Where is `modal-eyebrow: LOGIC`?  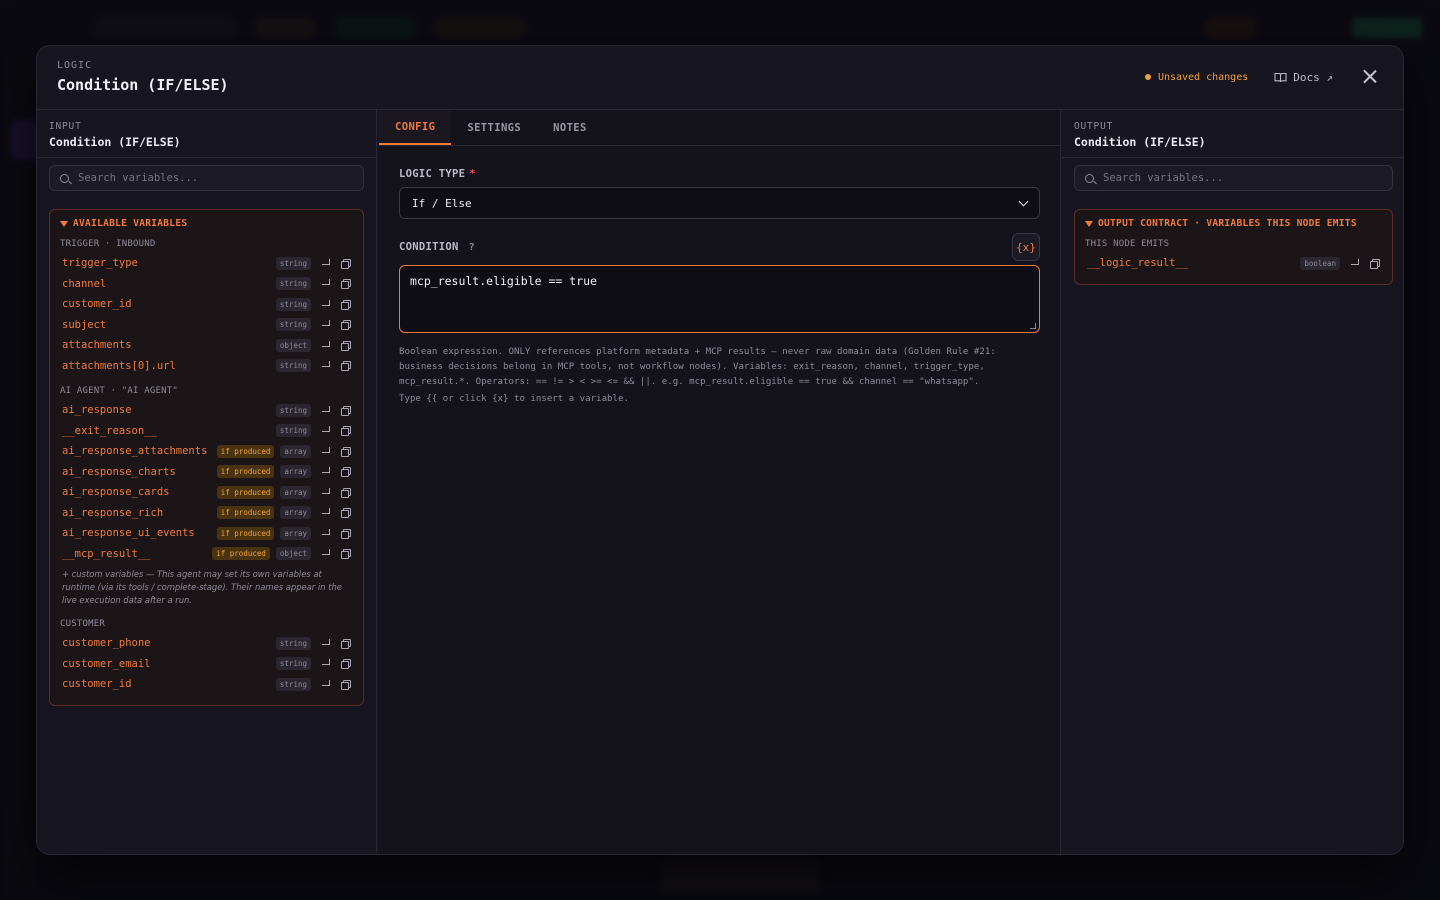 modal-eyebrow: LOGIC is located at coordinates (75, 65).